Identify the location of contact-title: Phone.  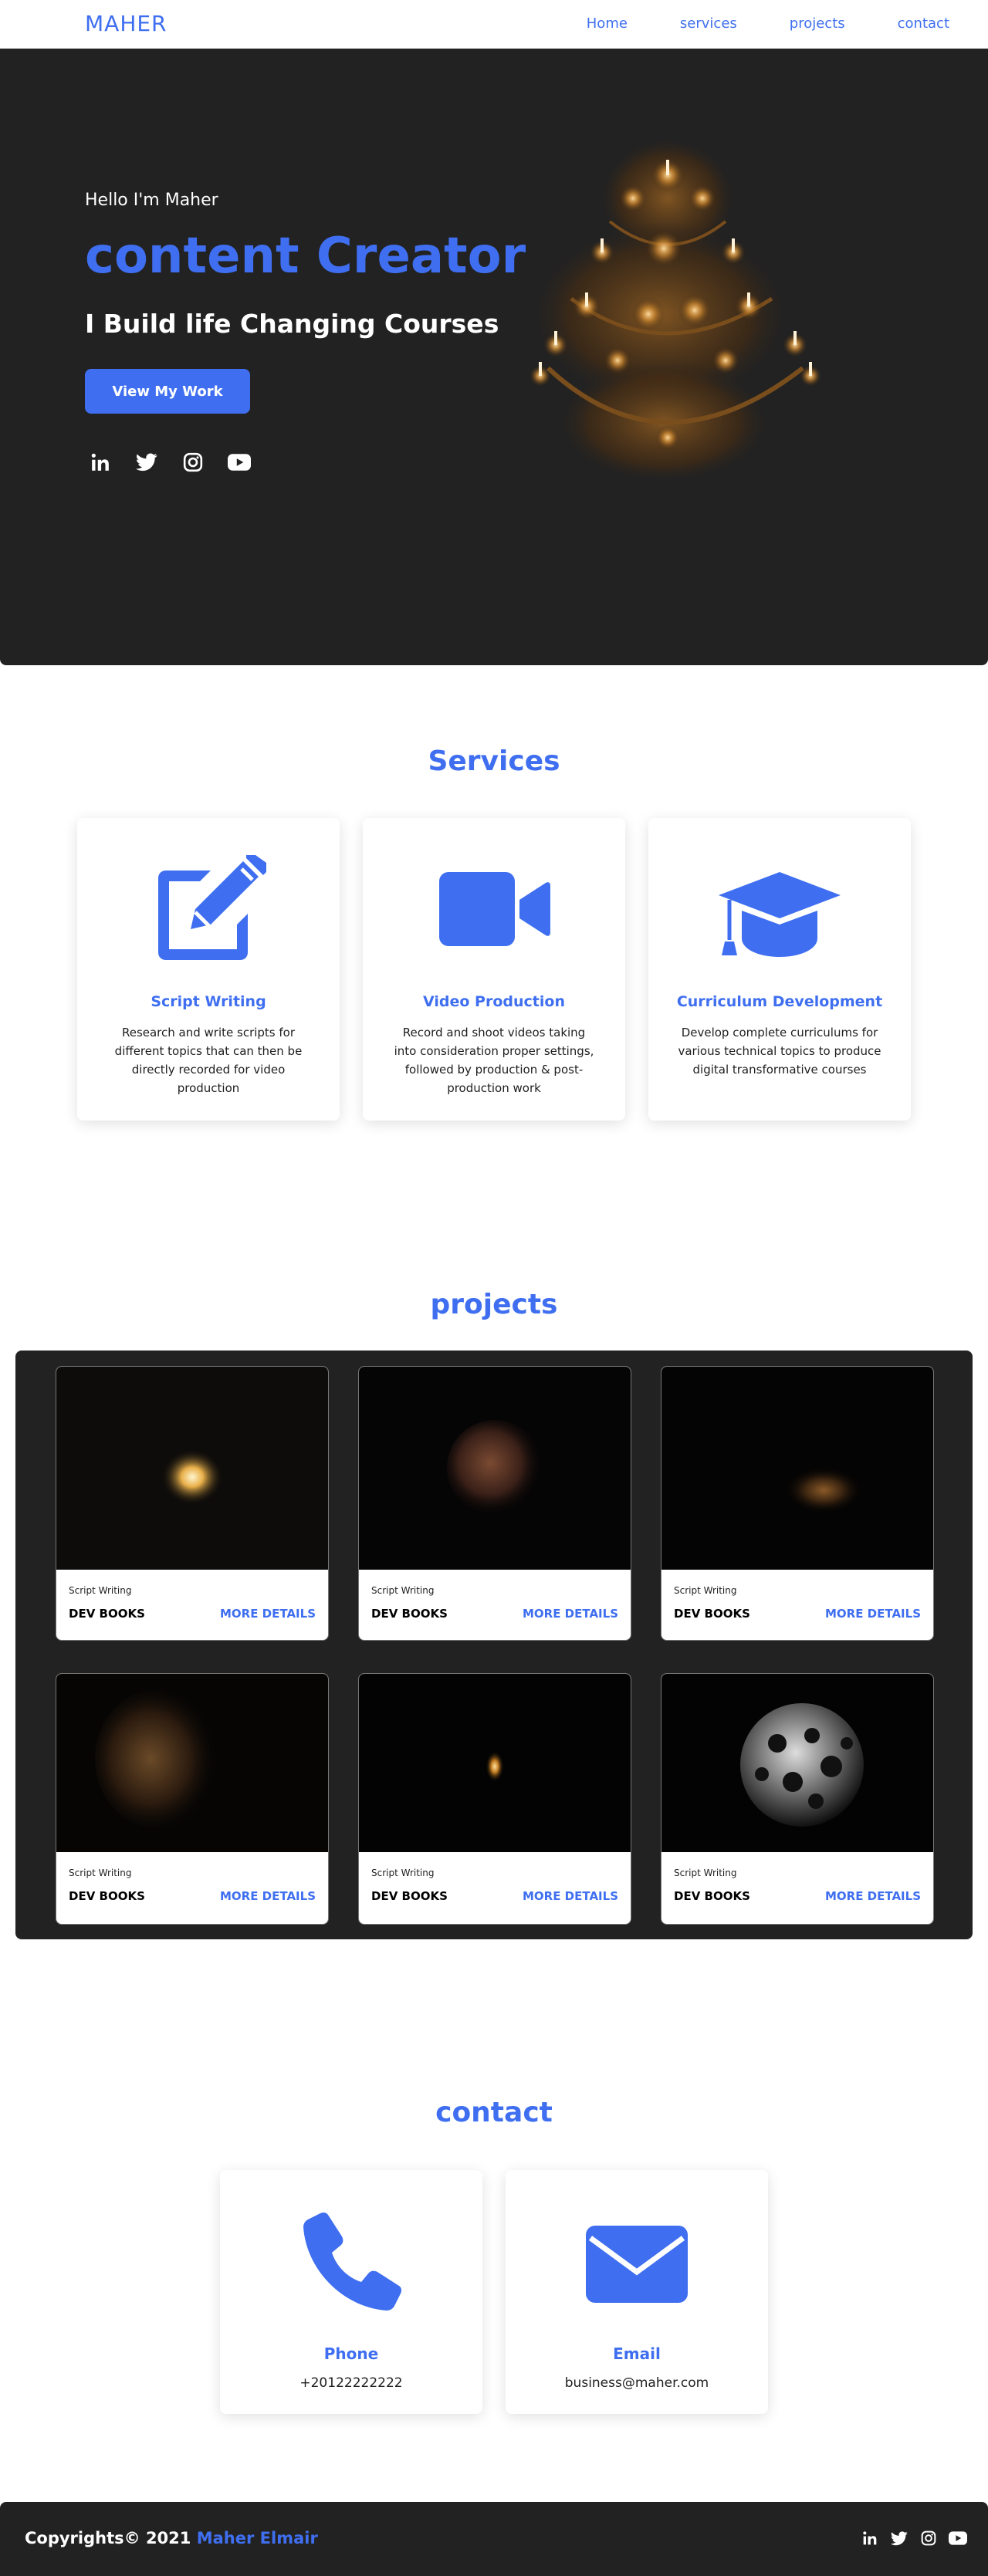
(351, 2353).